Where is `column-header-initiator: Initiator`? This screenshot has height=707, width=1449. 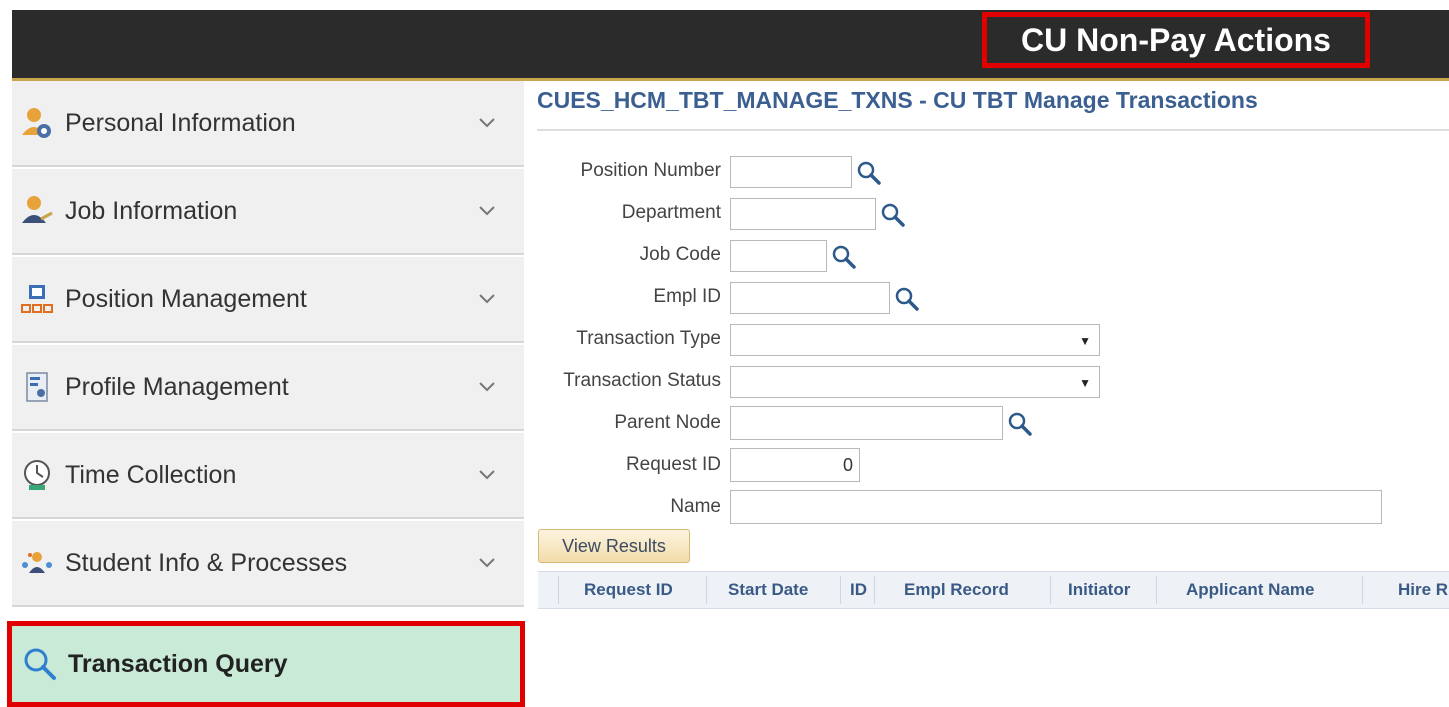
column-header-initiator: Initiator is located at coordinates (1099, 590).